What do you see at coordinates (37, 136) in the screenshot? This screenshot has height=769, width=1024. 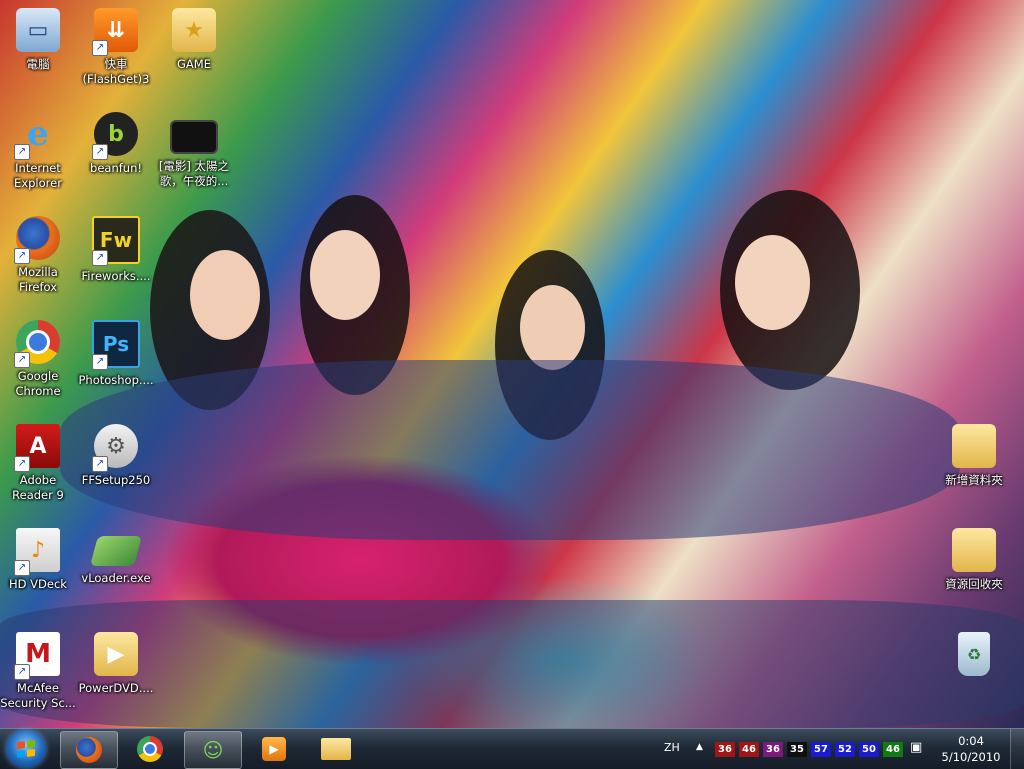 I see `internet-explorer-icon: e ↗` at bounding box center [37, 136].